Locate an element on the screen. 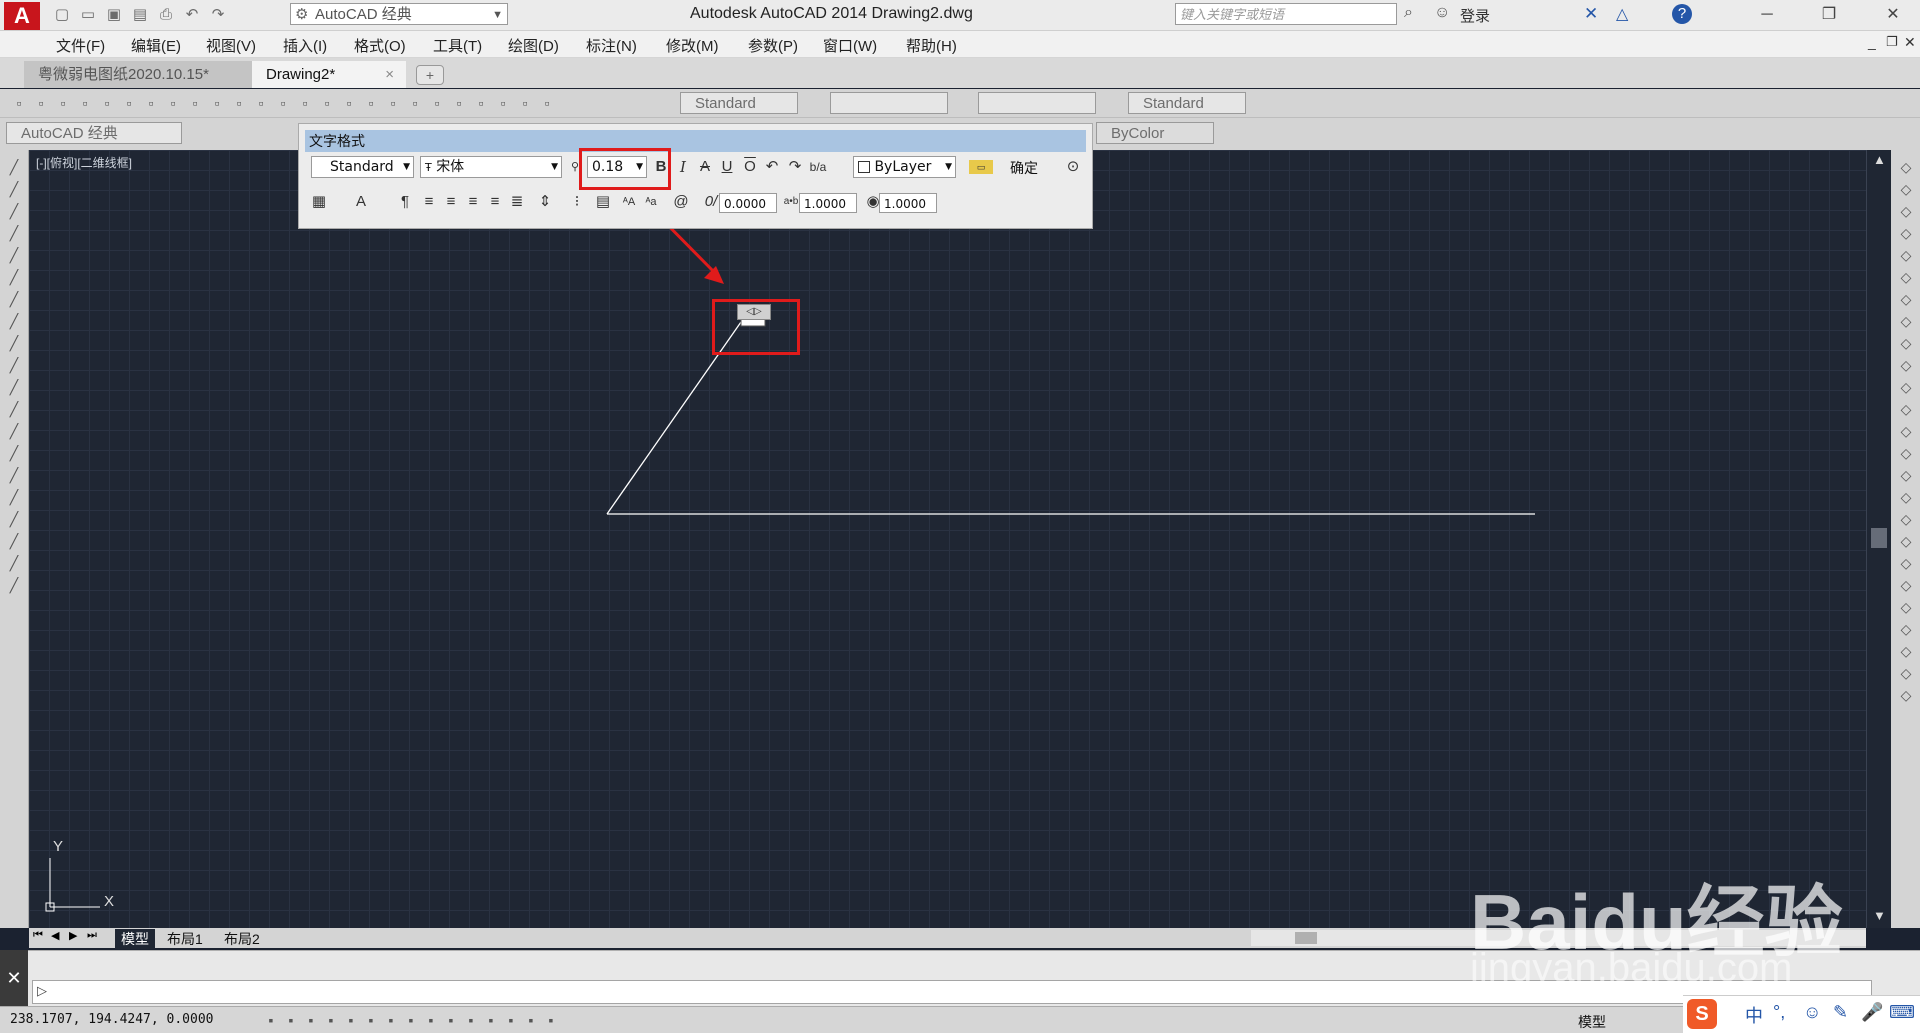 The height and width of the screenshot is (1033, 1920). make-block-icon: ╱ is located at coordinates (14, 431).